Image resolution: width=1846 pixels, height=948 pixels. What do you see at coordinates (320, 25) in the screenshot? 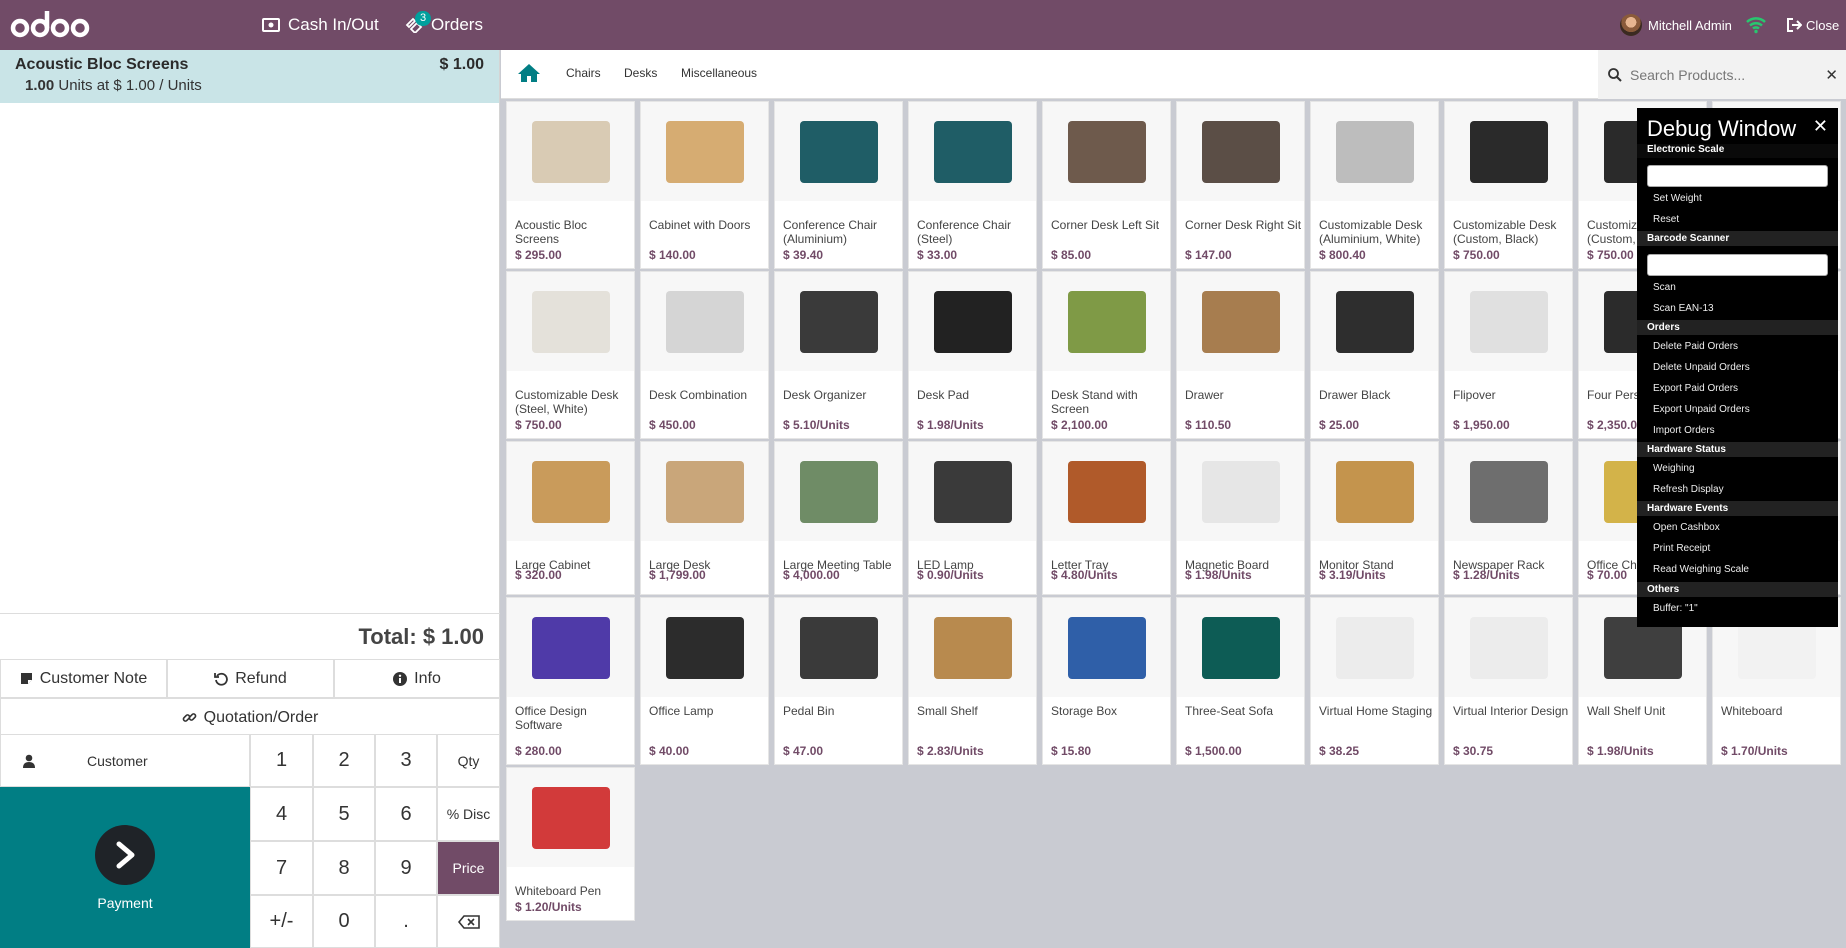
I see `cash-in-out-button: Cash In/Out` at bounding box center [320, 25].